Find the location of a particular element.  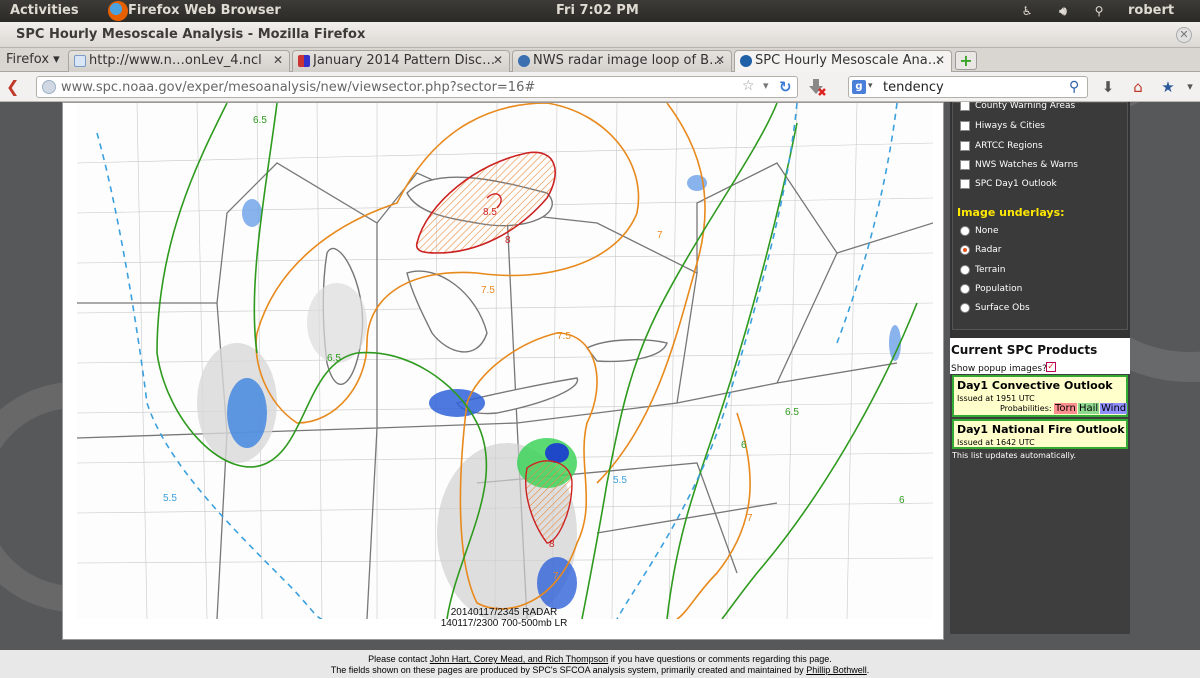

tab-ncl: http://www.n…onLev_4.ncl ✕ is located at coordinates (179, 61).